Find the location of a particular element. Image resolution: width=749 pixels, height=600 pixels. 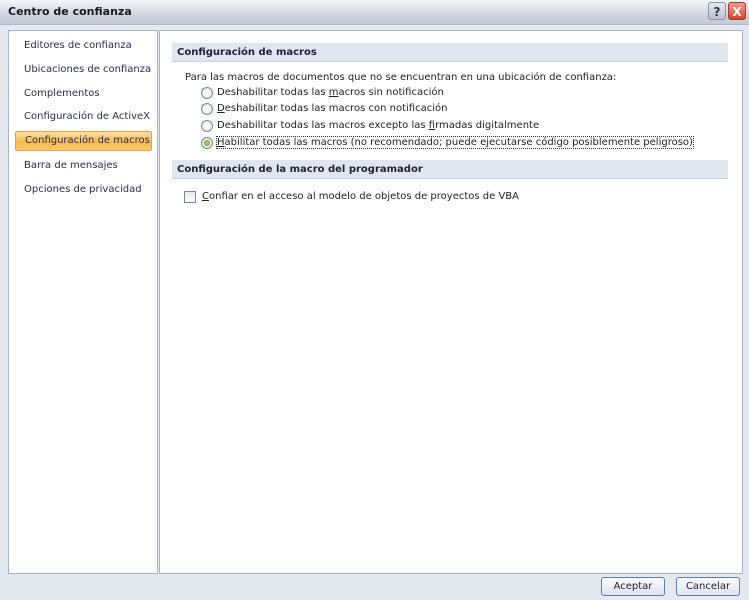

radio-enable-all is located at coordinates (207, 143).